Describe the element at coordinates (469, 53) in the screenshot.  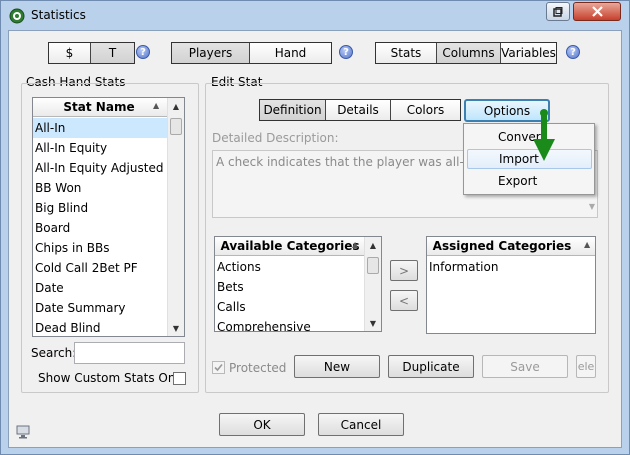
I see `columns-button: Columns` at that location.